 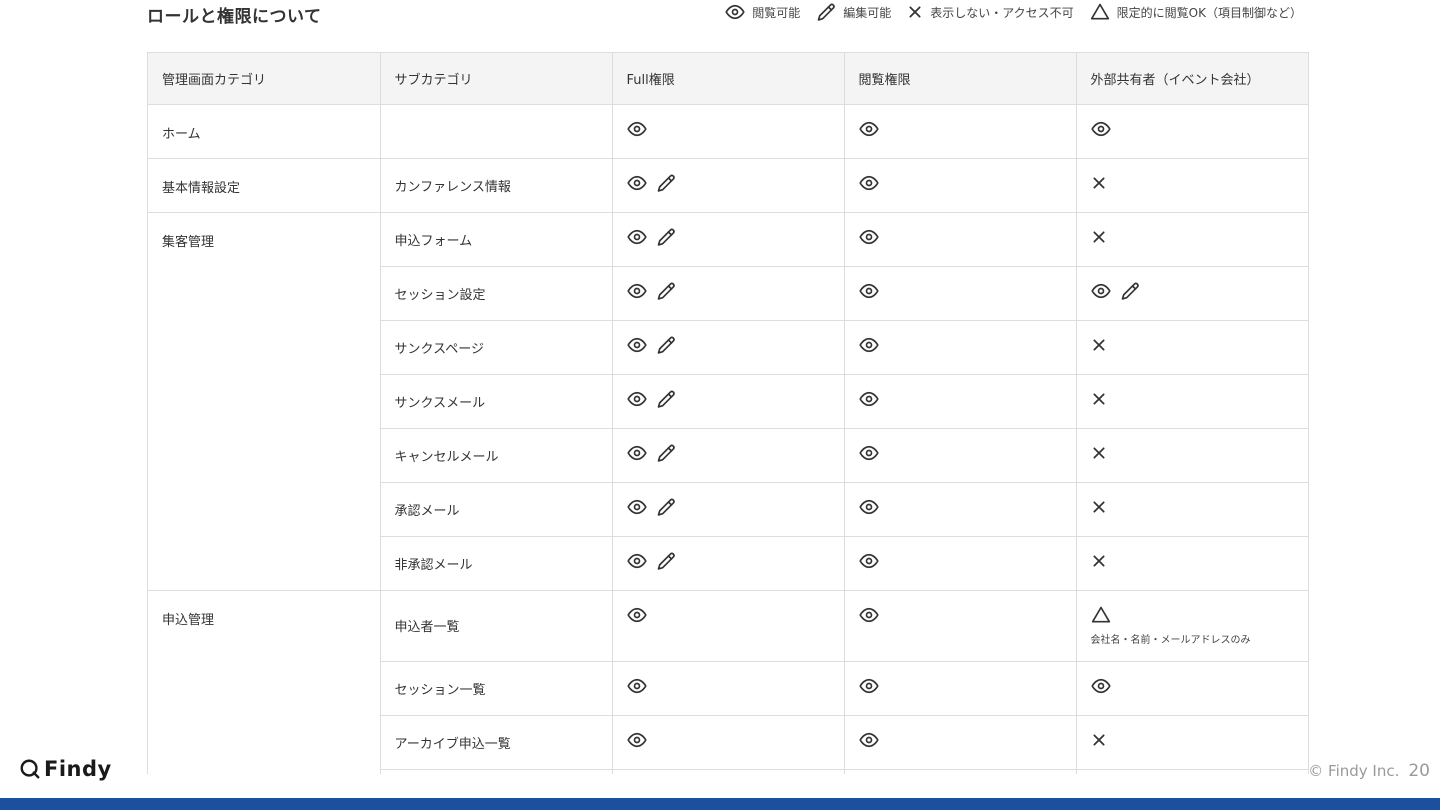 What do you see at coordinates (496, 79) in the screenshot?
I see `column-header: サブカテゴリ` at bounding box center [496, 79].